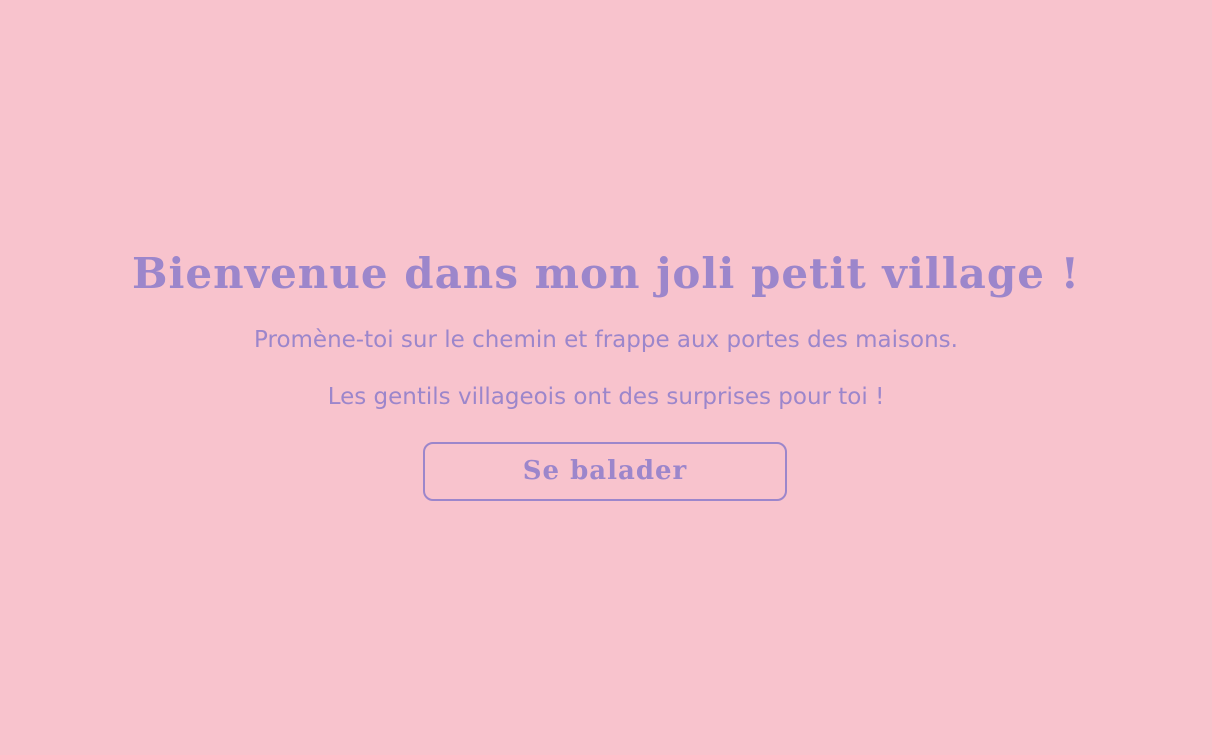 Image resolution: width=1212 pixels, height=755 pixels. What do you see at coordinates (606, 273) in the screenshot?
I see `page-title: Bienvenue dans mon joli petit village !` at bounding box center [606, 273].